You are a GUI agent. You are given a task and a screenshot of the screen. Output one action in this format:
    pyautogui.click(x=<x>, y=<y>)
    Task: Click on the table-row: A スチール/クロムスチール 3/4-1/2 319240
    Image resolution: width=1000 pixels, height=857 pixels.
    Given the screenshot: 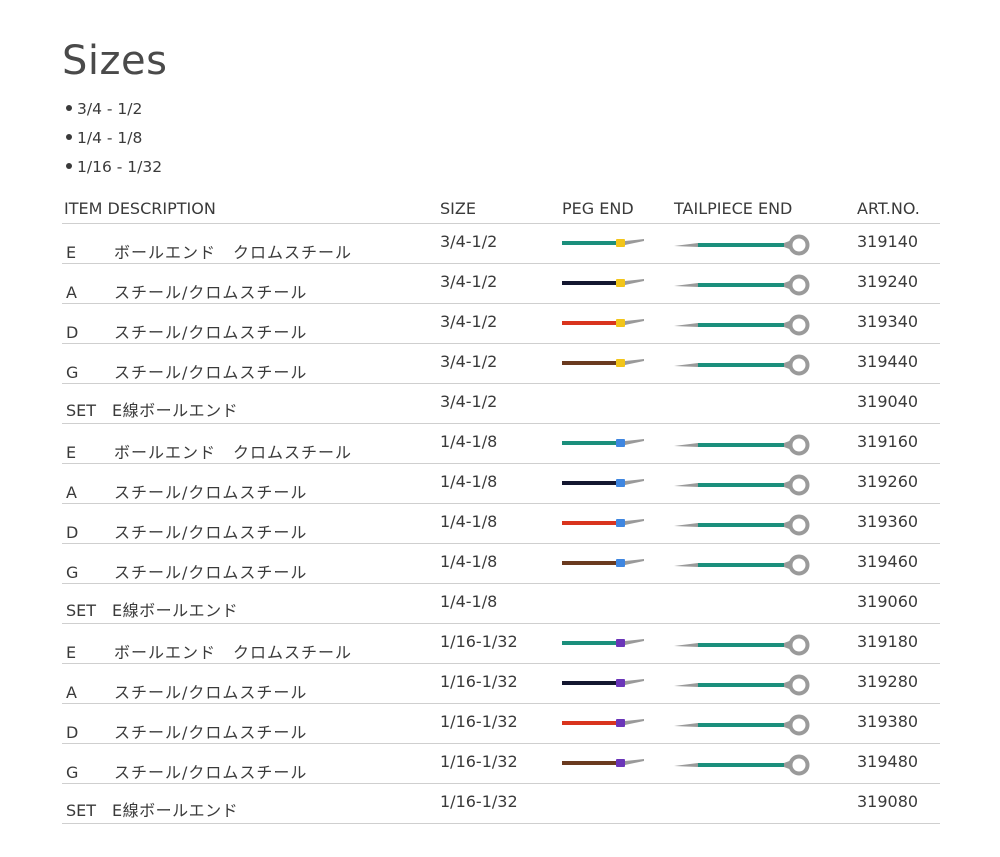 What is the action you would take?
    pyautogui.click(x=501, y=284)
    